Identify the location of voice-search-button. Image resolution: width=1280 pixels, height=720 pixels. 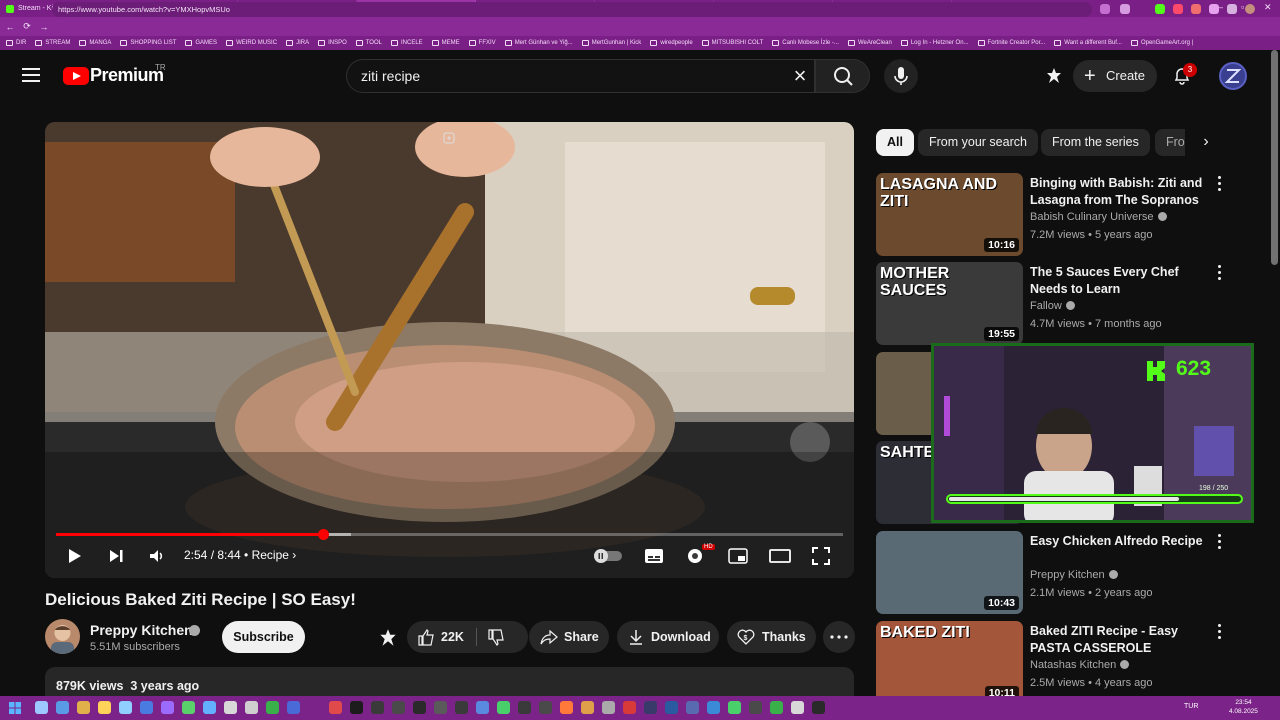
(901, 76).